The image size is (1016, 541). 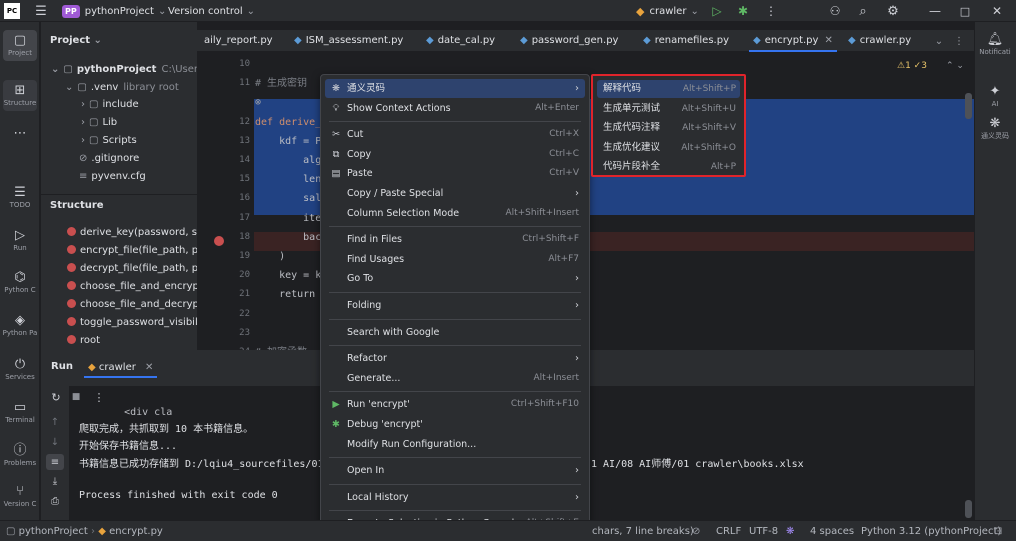 I want to click on menu-item-folding: Folding ›, so click(x=455, y=305).